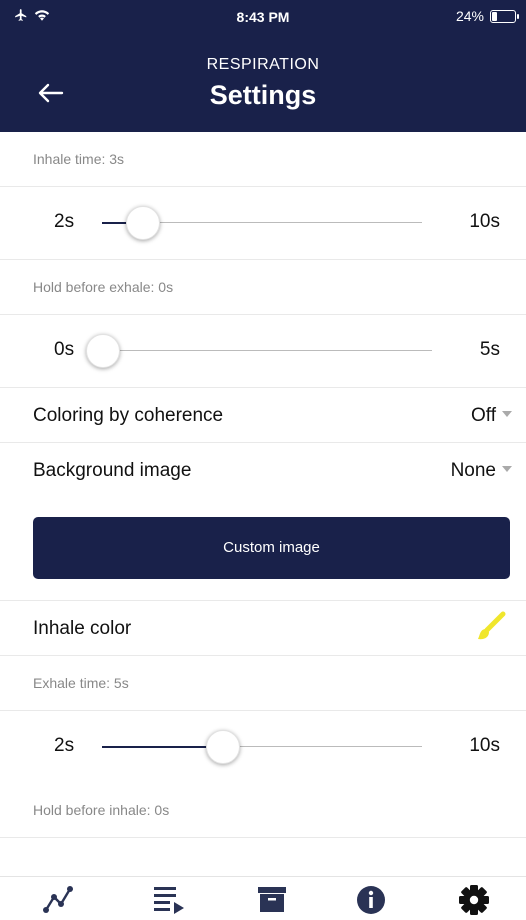  I want to click on hold-inhale-row: Hold before inhale: 0s, so click(263, 810).